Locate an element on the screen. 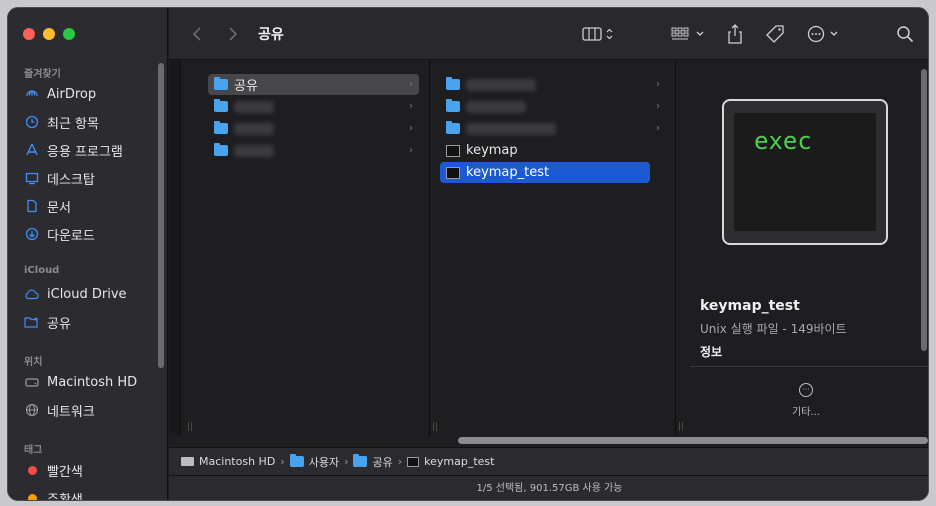  sidebar-scrollbar is located at coordinates (161, 215).